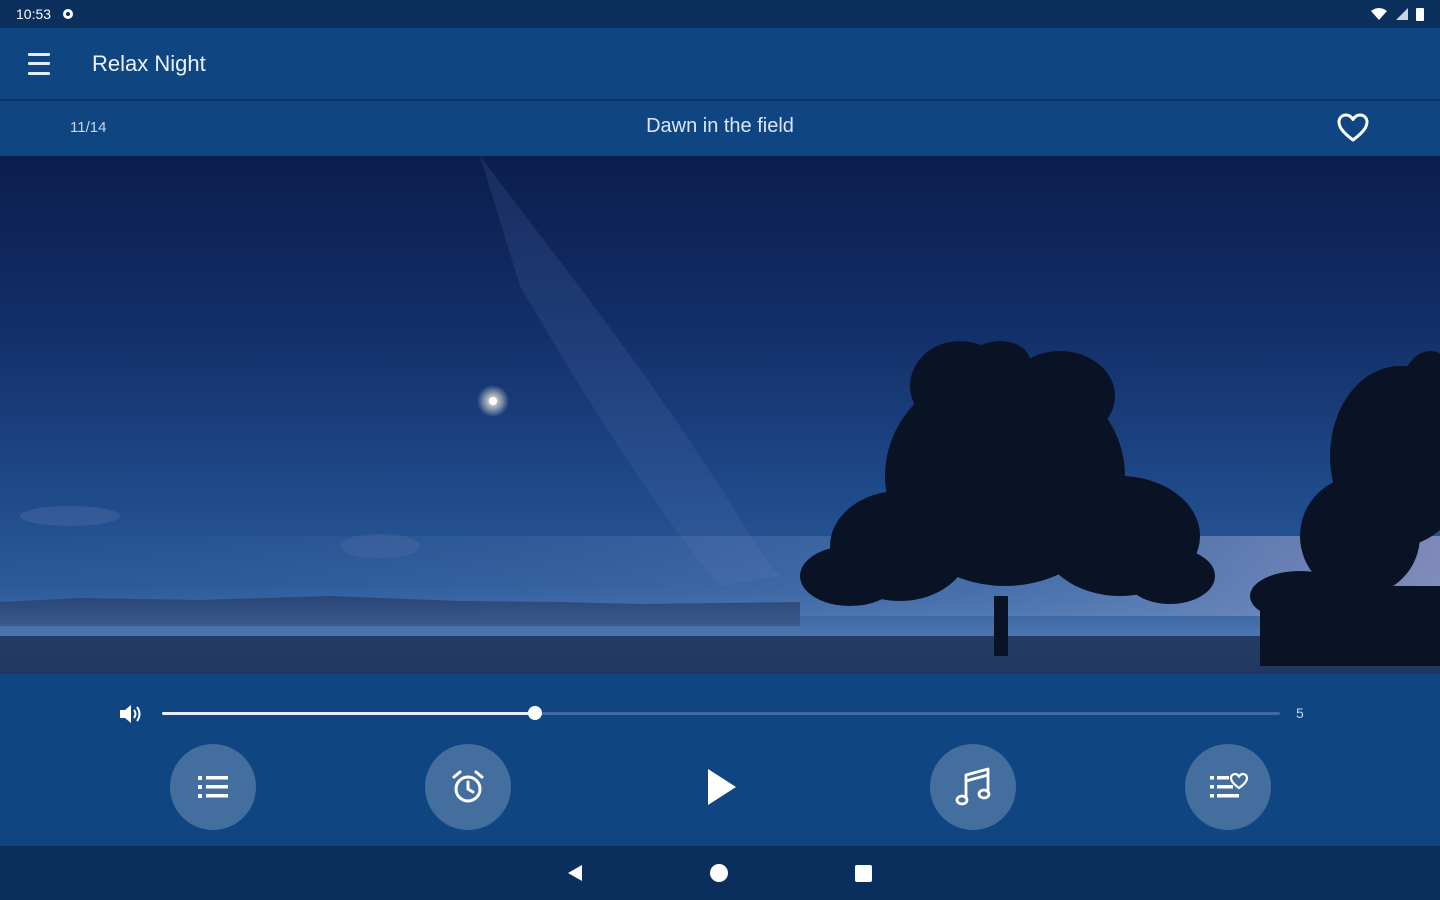 The width and height of the screenshot is (1440, 900). What do you see at coordinates (535, 713) in the screenshot?
I see `volume-slider-thumb` at bounding box center [535, 713].